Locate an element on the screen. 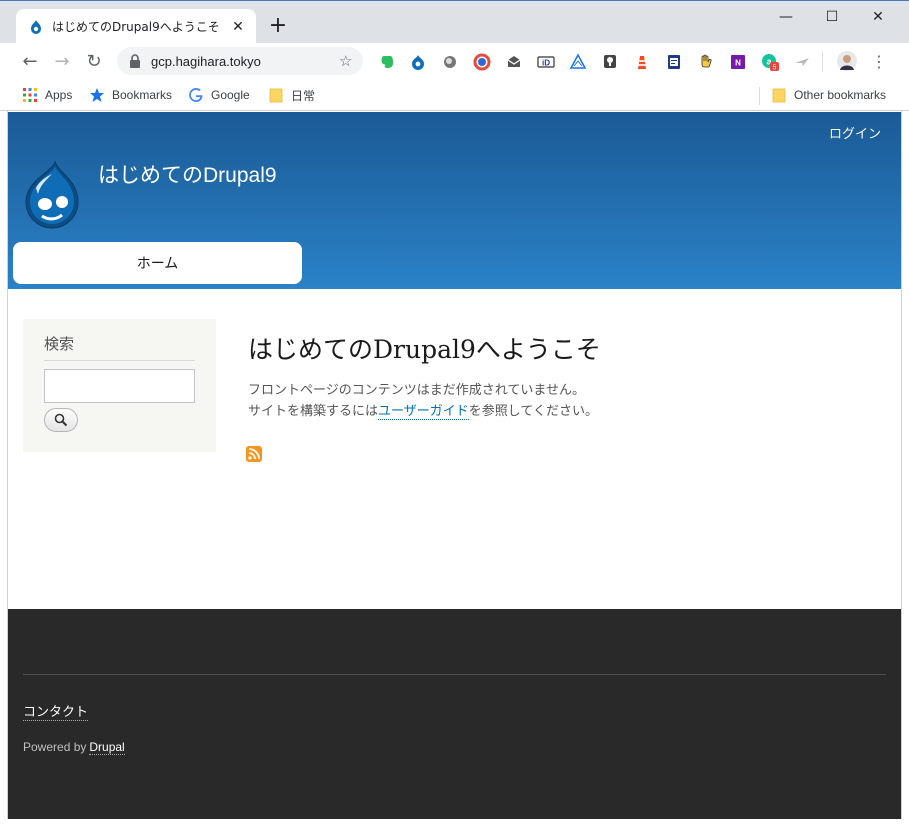  login-link: ログイン is located at coordinates (855, 132).